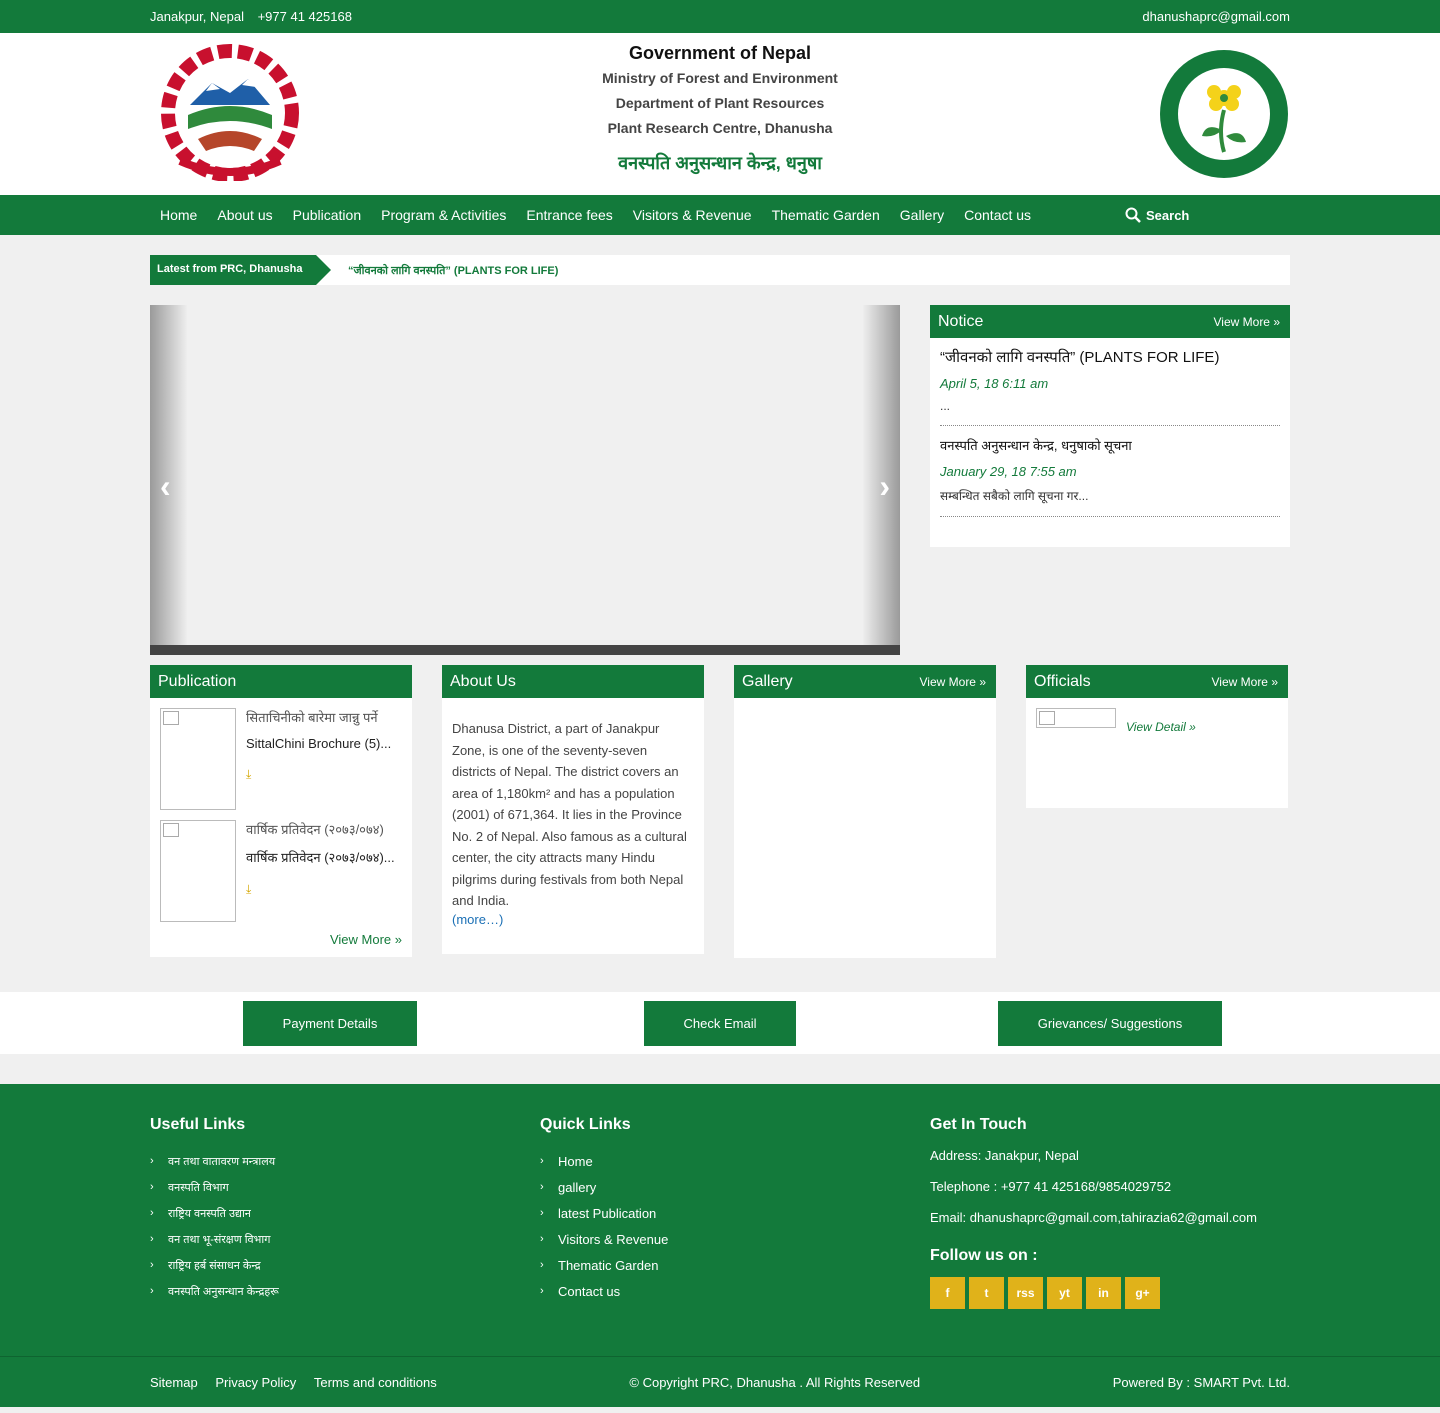  I want to click on email-link: dhanushaprc@gmail.com, so click(1216, 16).